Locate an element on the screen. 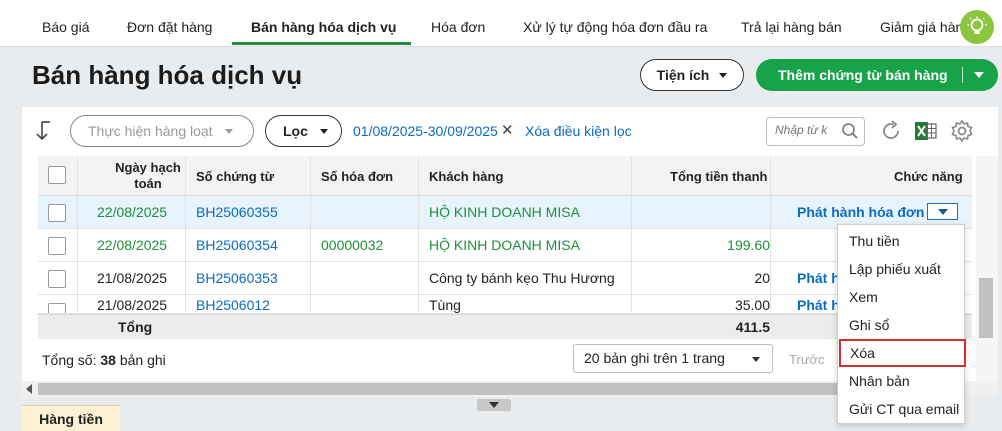 This screenshot has width=1002, height=431. column-header-invoice-no: Số hóa đơn is located at coordinates (357, 176).